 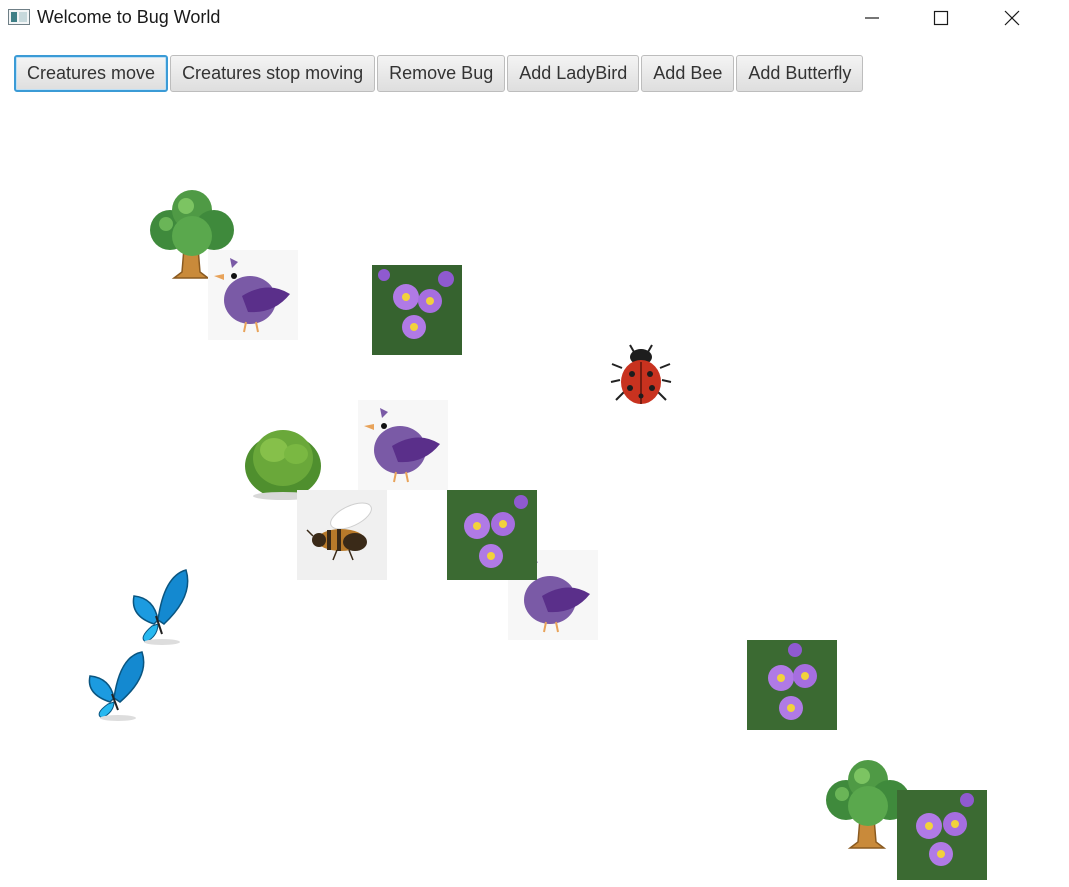 I want to click on minimize-icon, so click(x=872, y=18).